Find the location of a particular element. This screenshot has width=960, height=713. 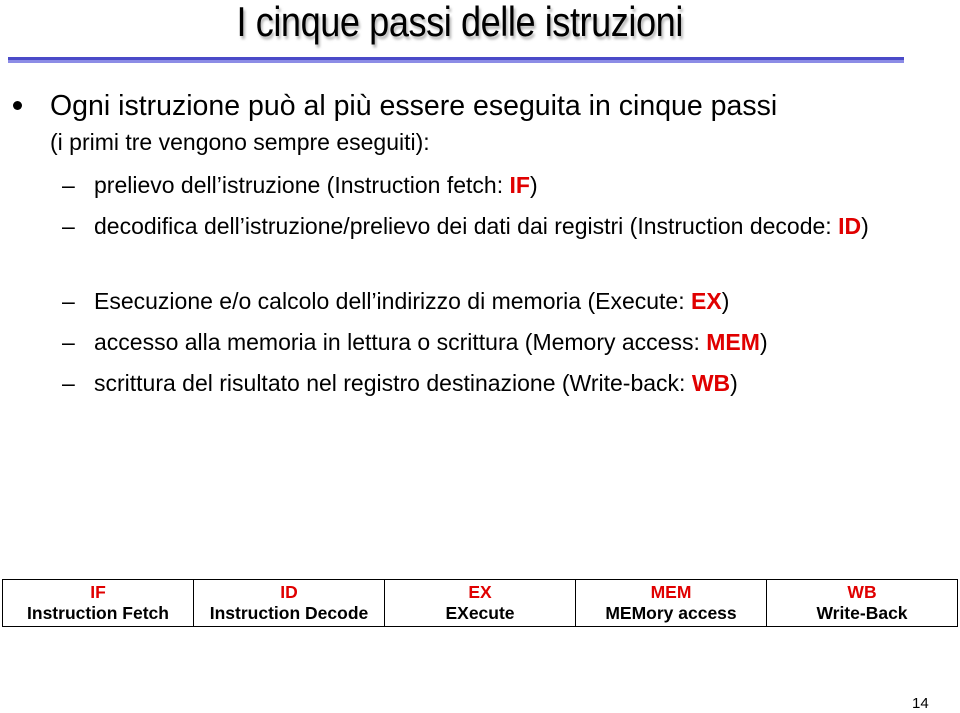

stage-abbr-highlight: WB is located at coordinates (711, 383).